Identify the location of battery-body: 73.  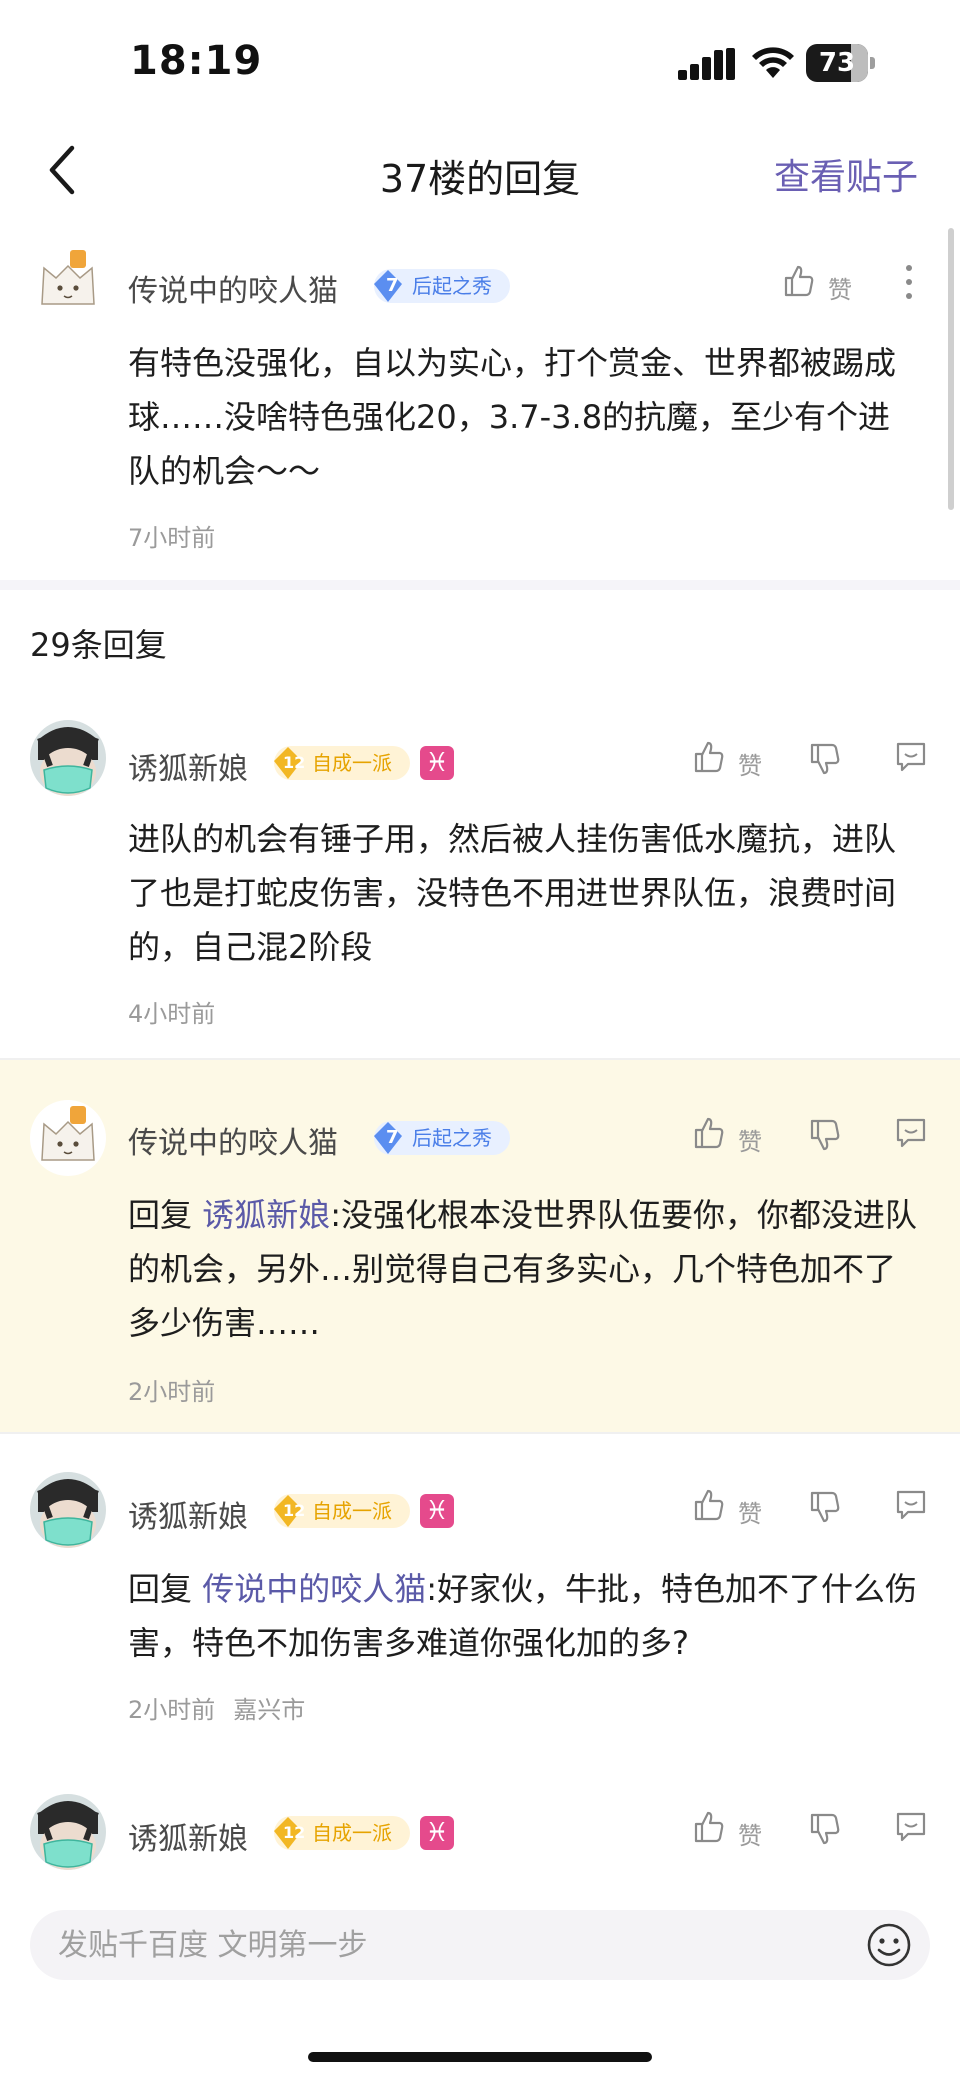
(837, 63).